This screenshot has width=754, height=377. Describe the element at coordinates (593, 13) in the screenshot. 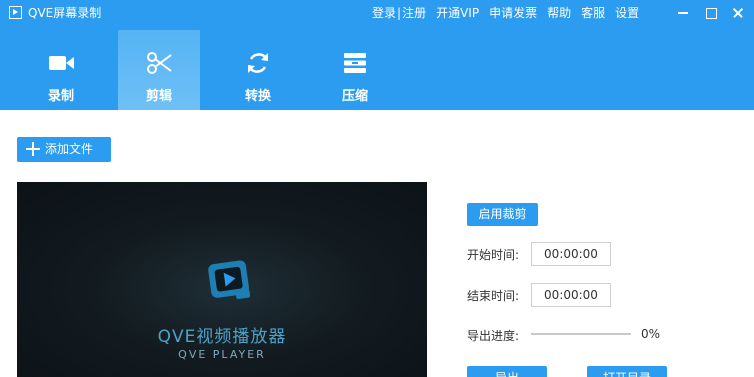

I see `service-link: 客服` at that location.